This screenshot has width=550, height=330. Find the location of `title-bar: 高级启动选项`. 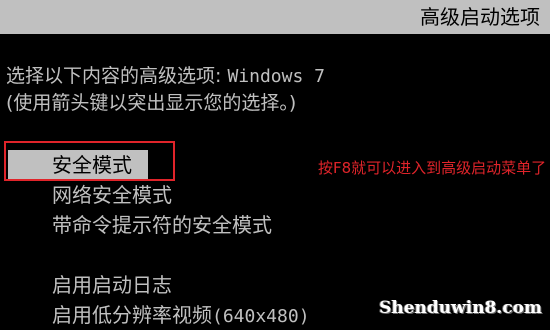

title-bar: 高级启动选项 is located at coordinates (275, 17).